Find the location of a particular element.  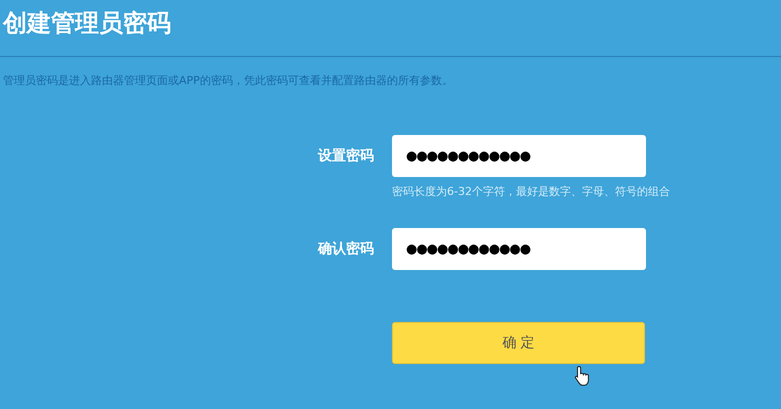

field-label: 确认密码 is located at coordinates (346, 249).